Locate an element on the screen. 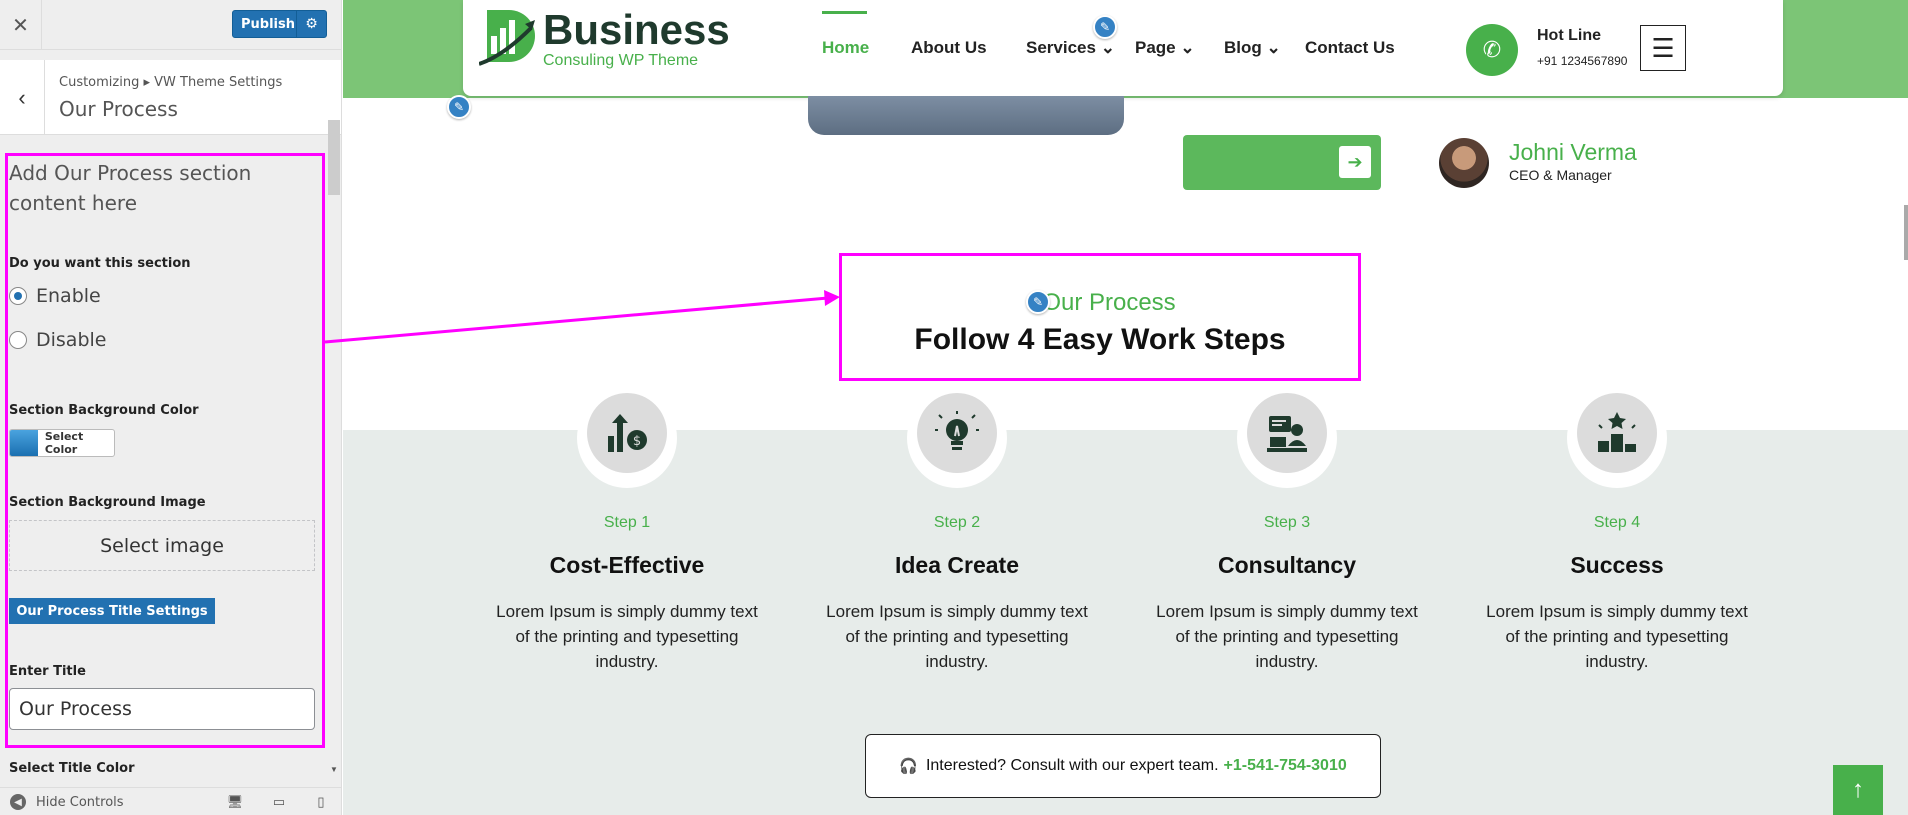 The image size is (1908, 815). select-color-button: Select Color is located at coordinates (62, 443).